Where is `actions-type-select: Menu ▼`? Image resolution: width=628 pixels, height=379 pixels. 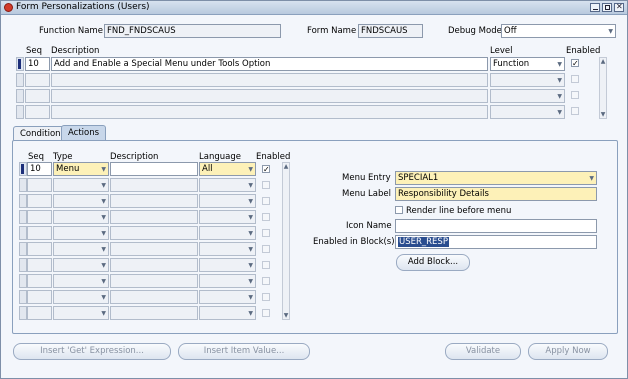 actions-type-select: Menu ▼ is located at coordinates (81, 169).